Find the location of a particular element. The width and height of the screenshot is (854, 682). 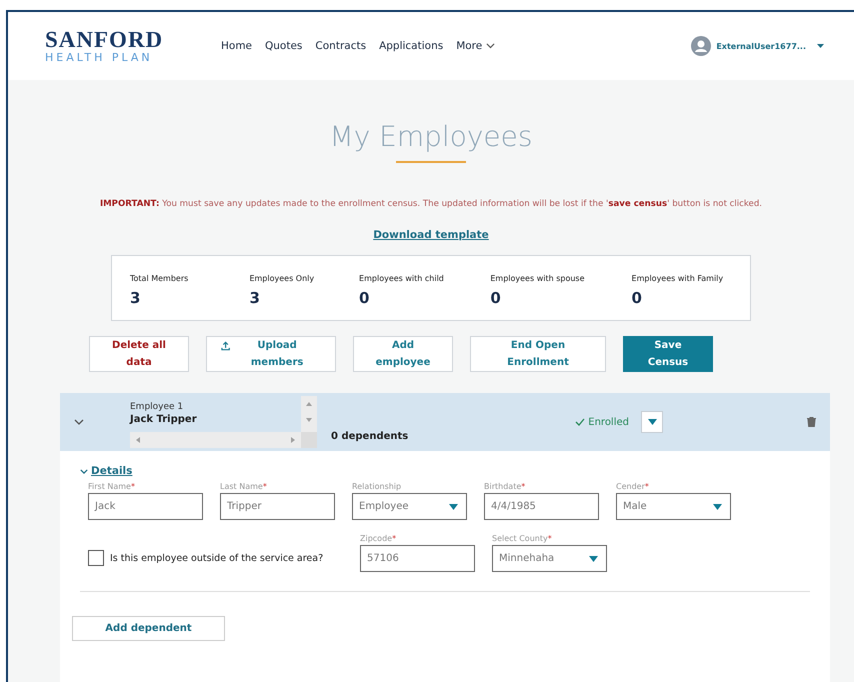

details-link: Details is located at coordinates (455, 471).